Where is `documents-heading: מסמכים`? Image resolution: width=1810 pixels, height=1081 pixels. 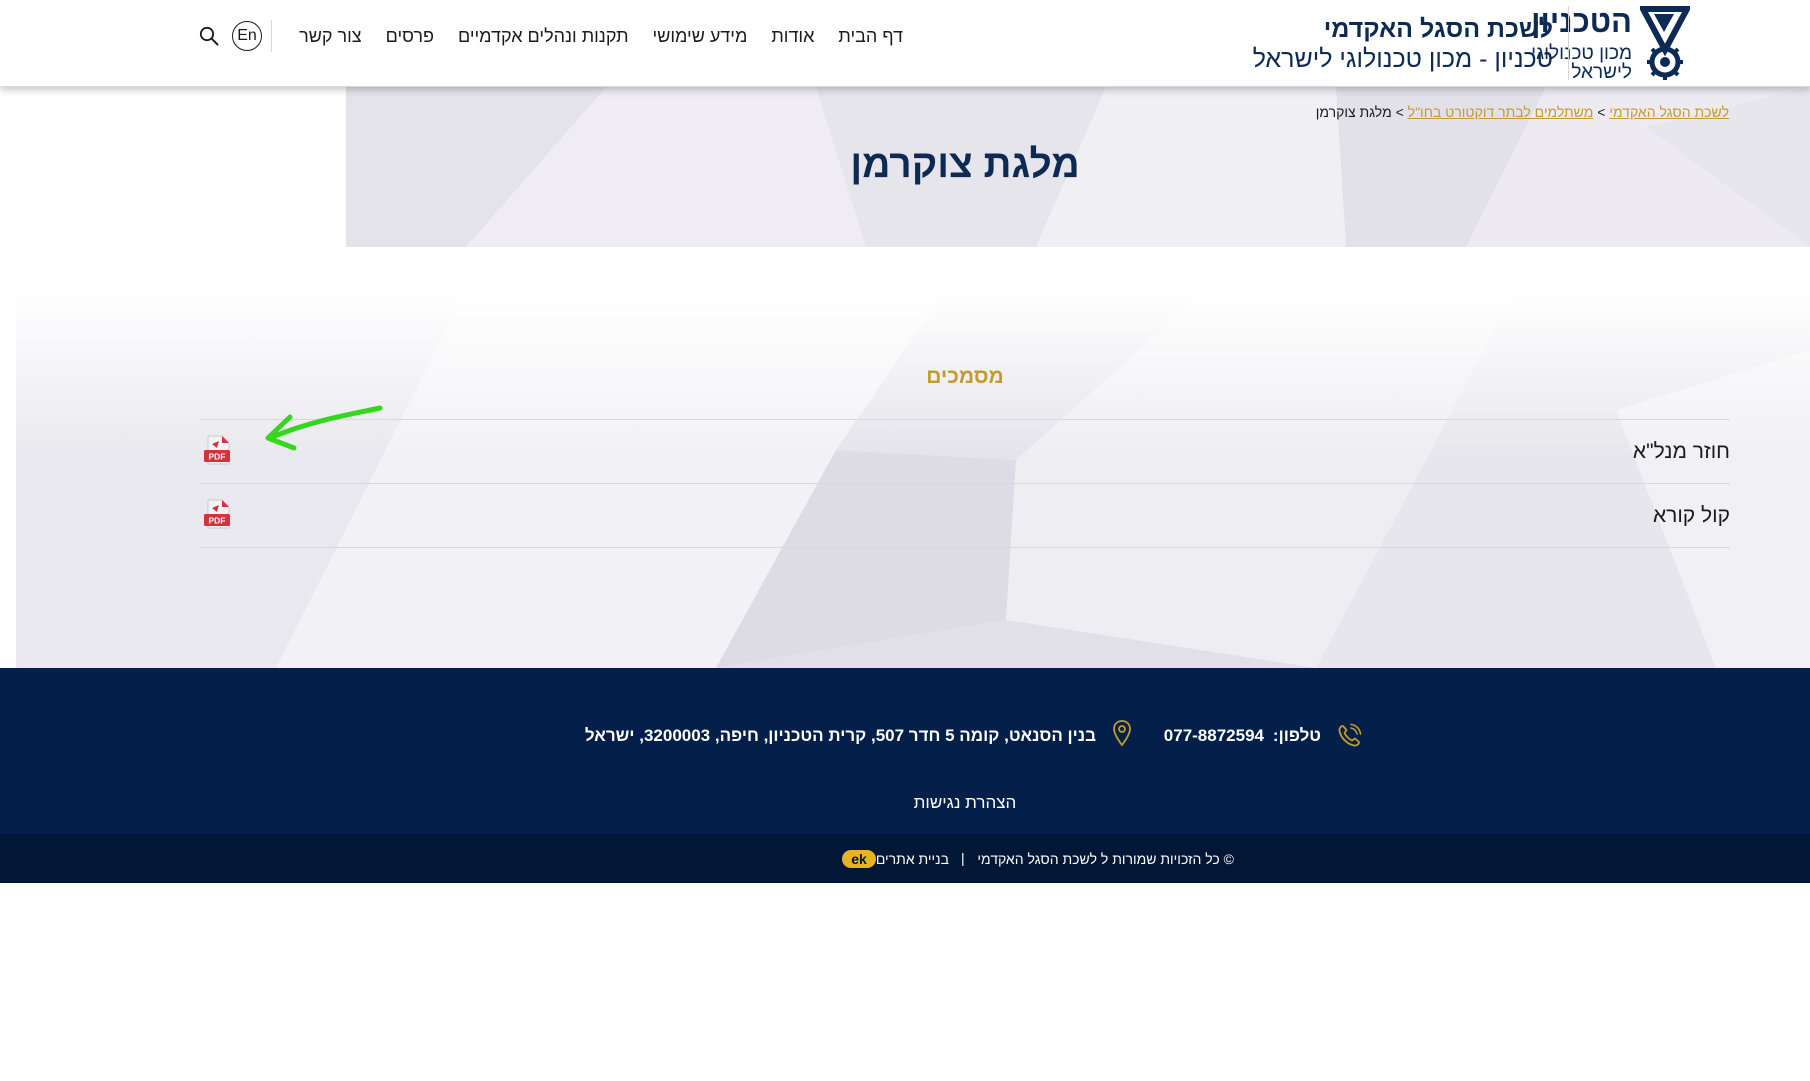
documents-heading: מסמכים is located at coordinates (965, 376).